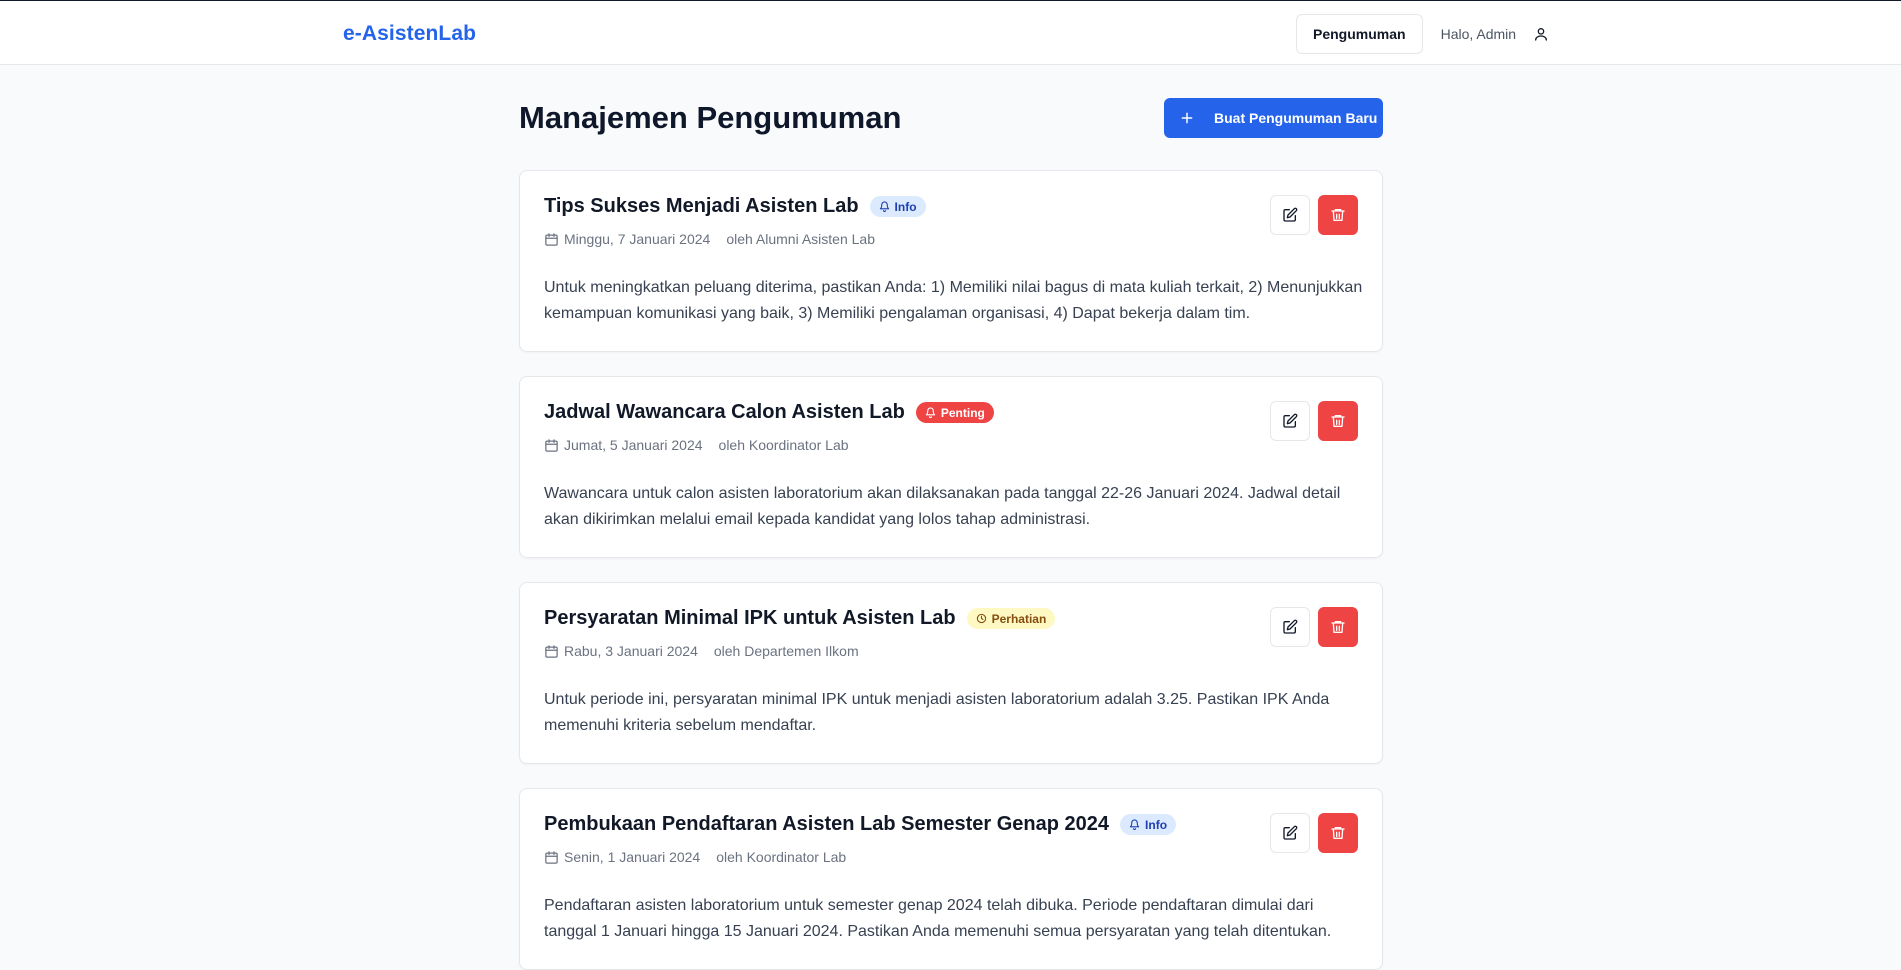 Image resolution: width=1901 pixels, height=970 pixels. What do you see at coordinates (637, 239) in the screenshot?
I see `announcement-date: Minggu, 7 Januari 2024` at bounding box center [637, 239].